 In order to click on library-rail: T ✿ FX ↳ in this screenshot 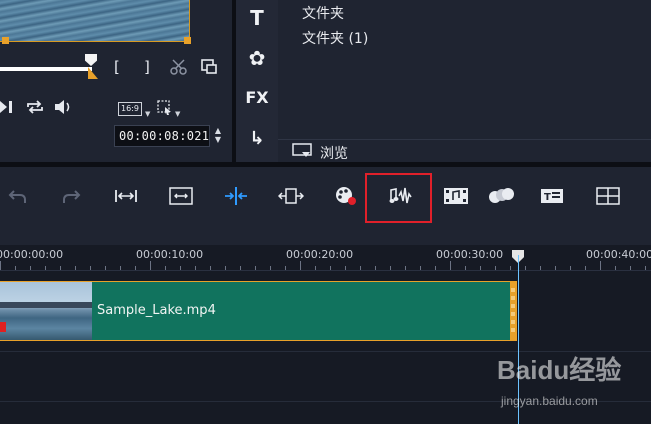, I will do `click(257, 81)`.